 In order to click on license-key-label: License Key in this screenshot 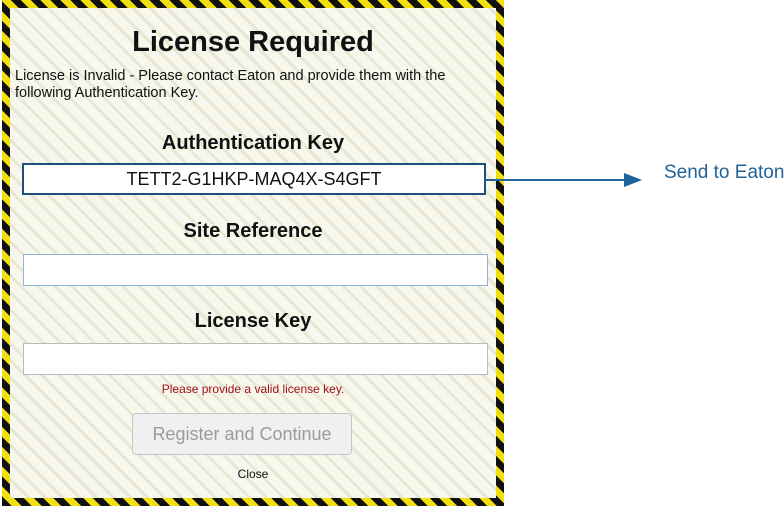, I will do `click(253, 321)`.